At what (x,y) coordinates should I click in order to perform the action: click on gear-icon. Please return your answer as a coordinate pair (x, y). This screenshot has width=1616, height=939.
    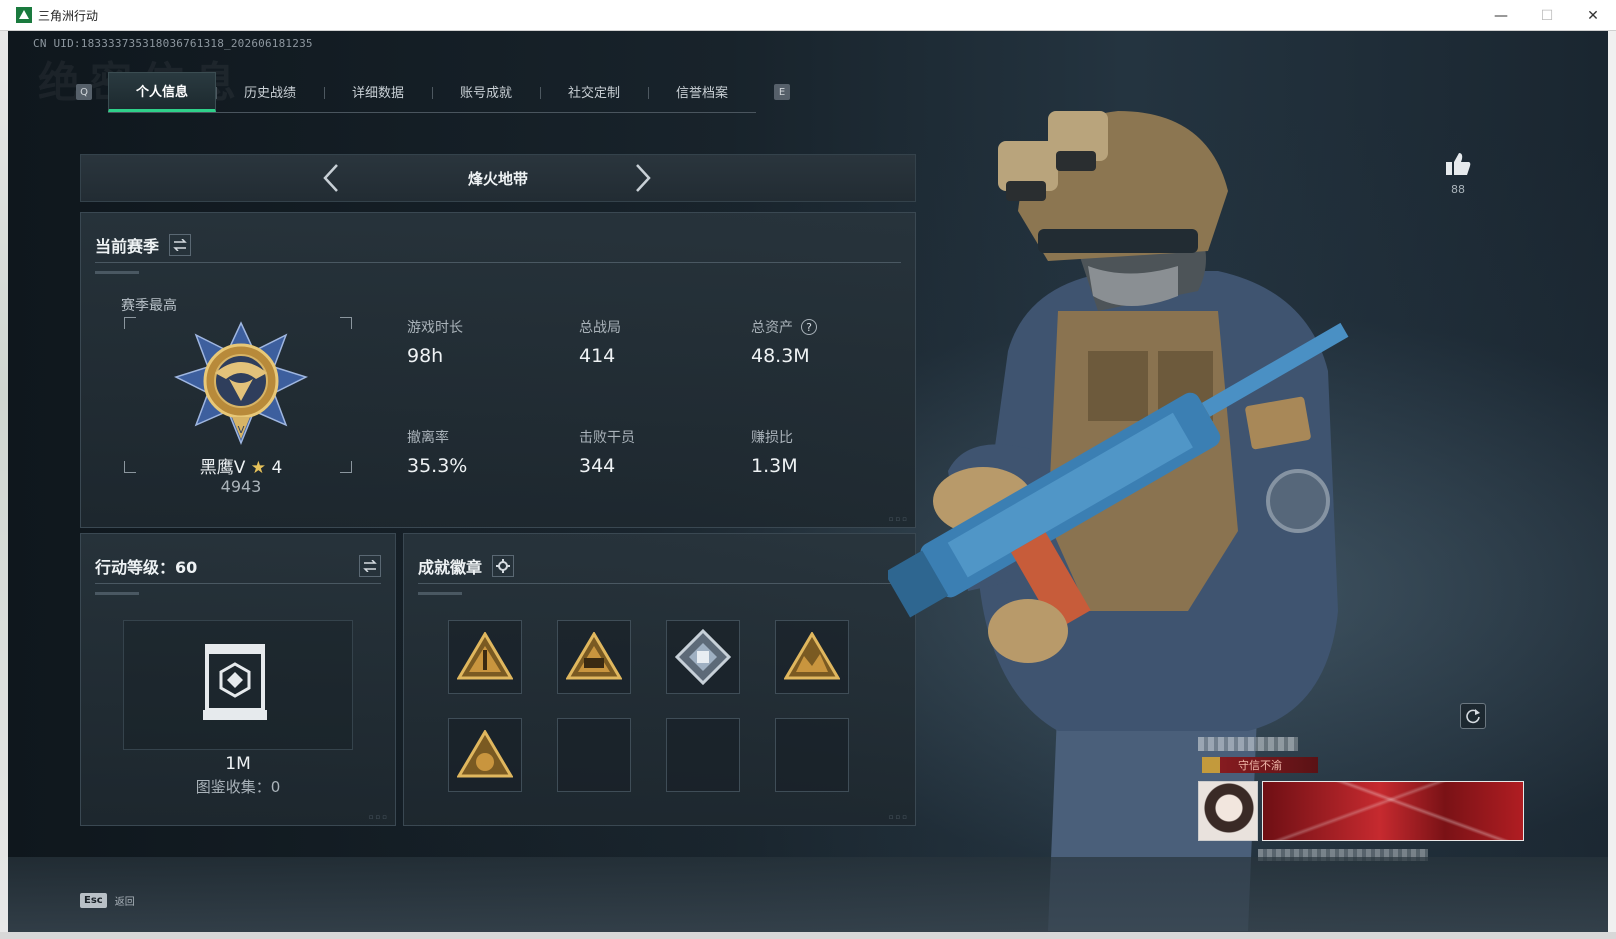
    Looking at the image, I should click on (503, 565).